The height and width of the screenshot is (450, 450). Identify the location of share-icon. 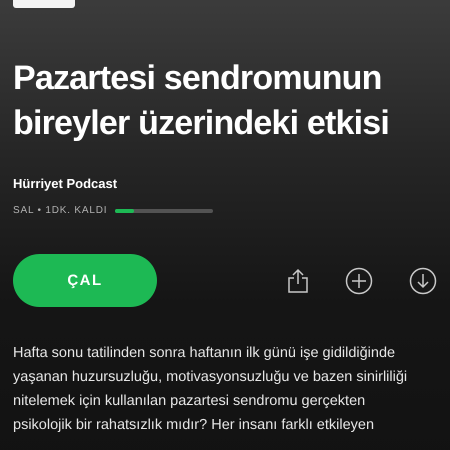
(298, 281).